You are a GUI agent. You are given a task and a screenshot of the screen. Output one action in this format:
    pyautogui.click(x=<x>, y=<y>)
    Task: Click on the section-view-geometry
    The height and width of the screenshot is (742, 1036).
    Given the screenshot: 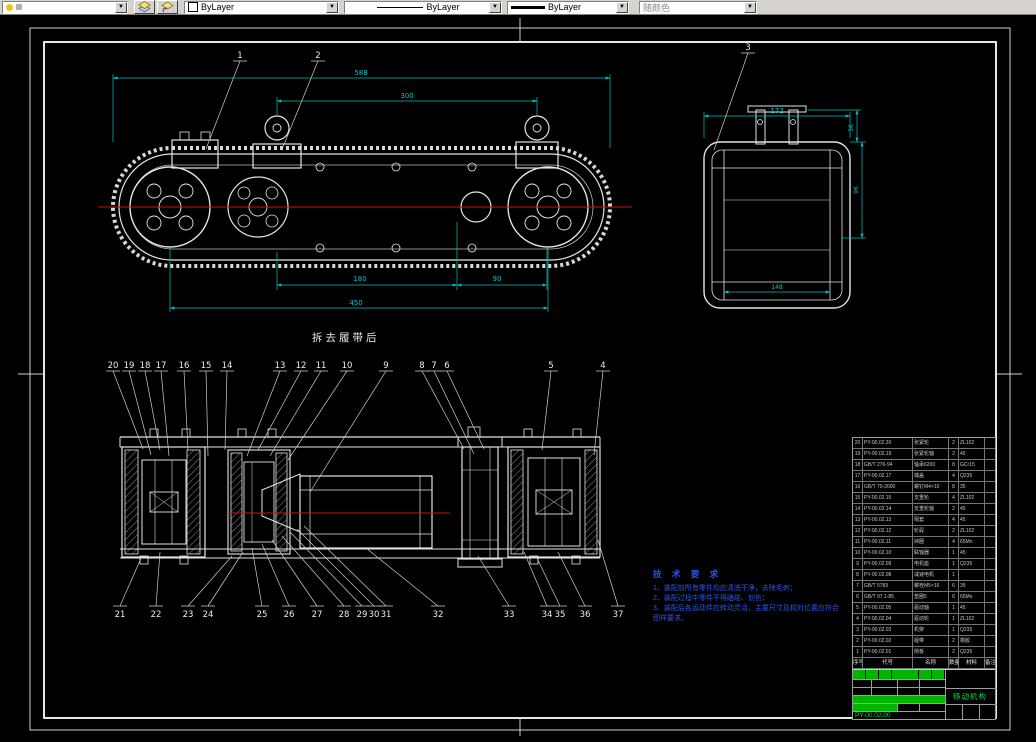 What is the action you would take?
    pyautogui.click(x=360, y=497)
    